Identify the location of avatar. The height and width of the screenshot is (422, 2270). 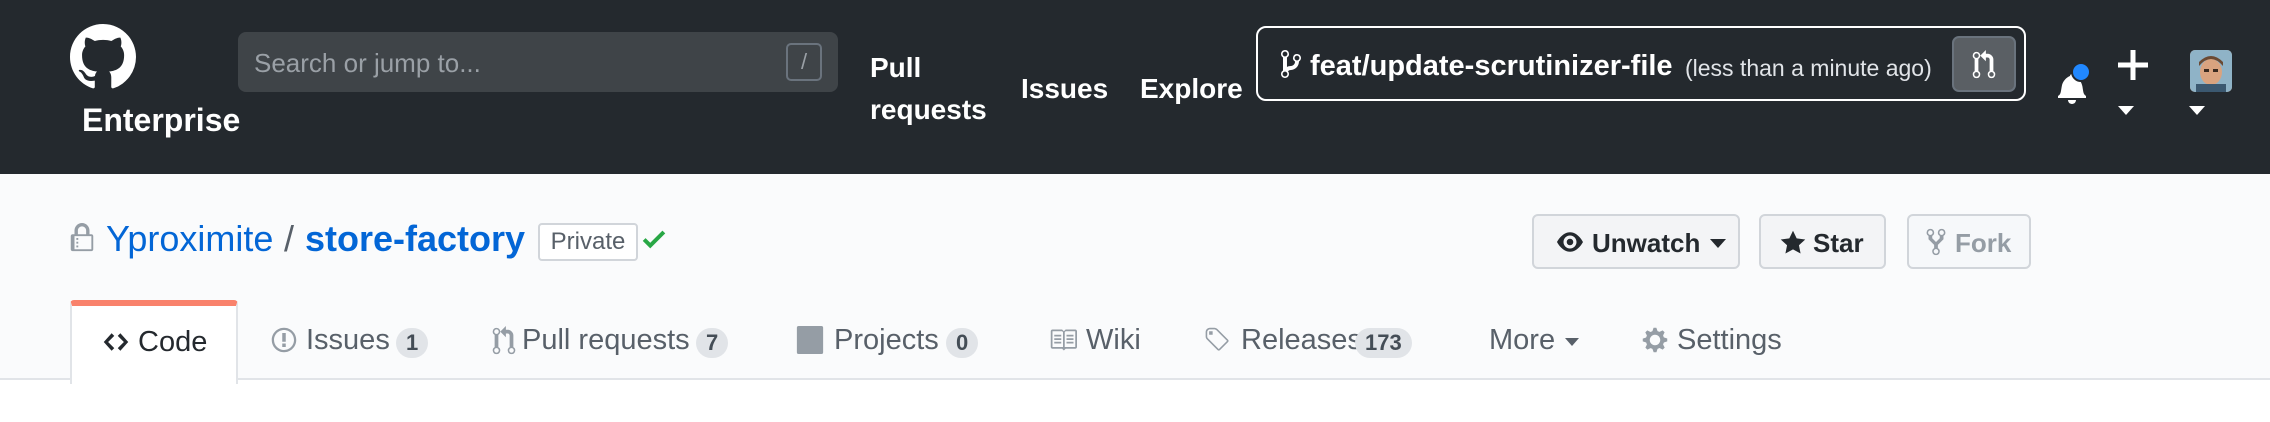
(2211, 71).